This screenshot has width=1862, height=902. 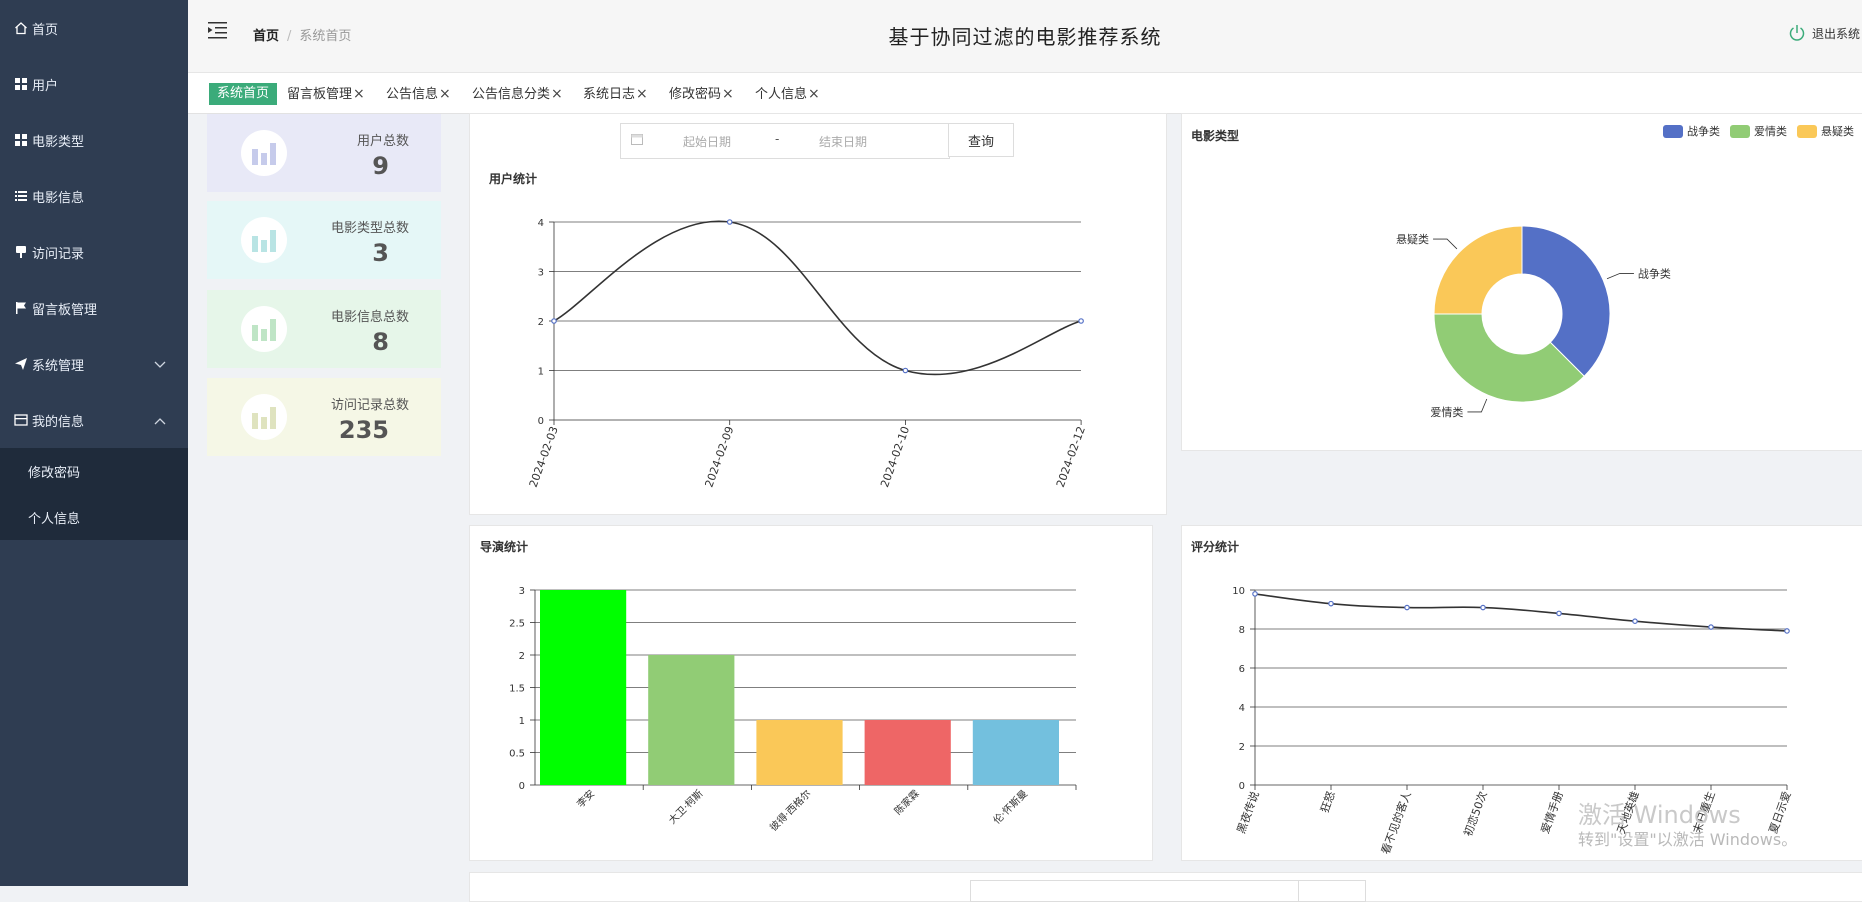 What do you see at coordinates (1513, 721) in the screenshot?
I see `rating-stats-chart: 0246810黑夜传说 狂怒 看不见的客人 初恋50次 爱情手册 天地英雄 末日重生 夏日示爱` at bounding box center [1513, 721].